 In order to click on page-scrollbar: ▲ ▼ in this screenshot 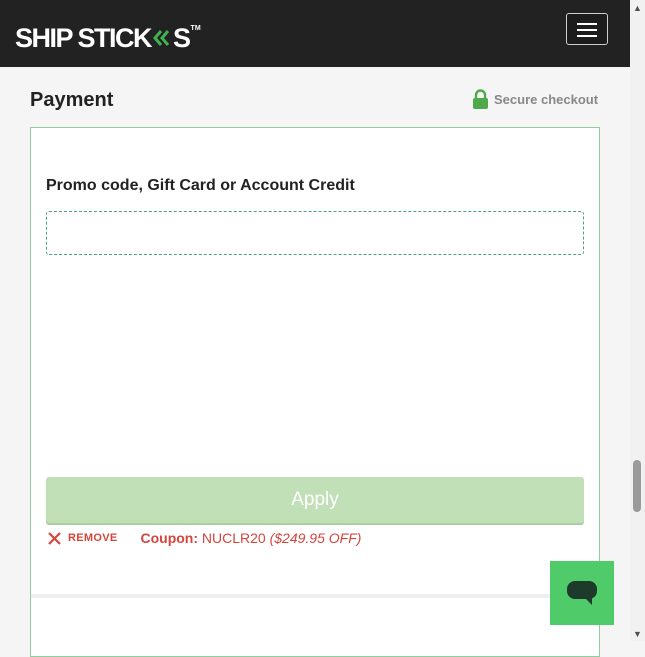, I will do `click(637, 320)`.